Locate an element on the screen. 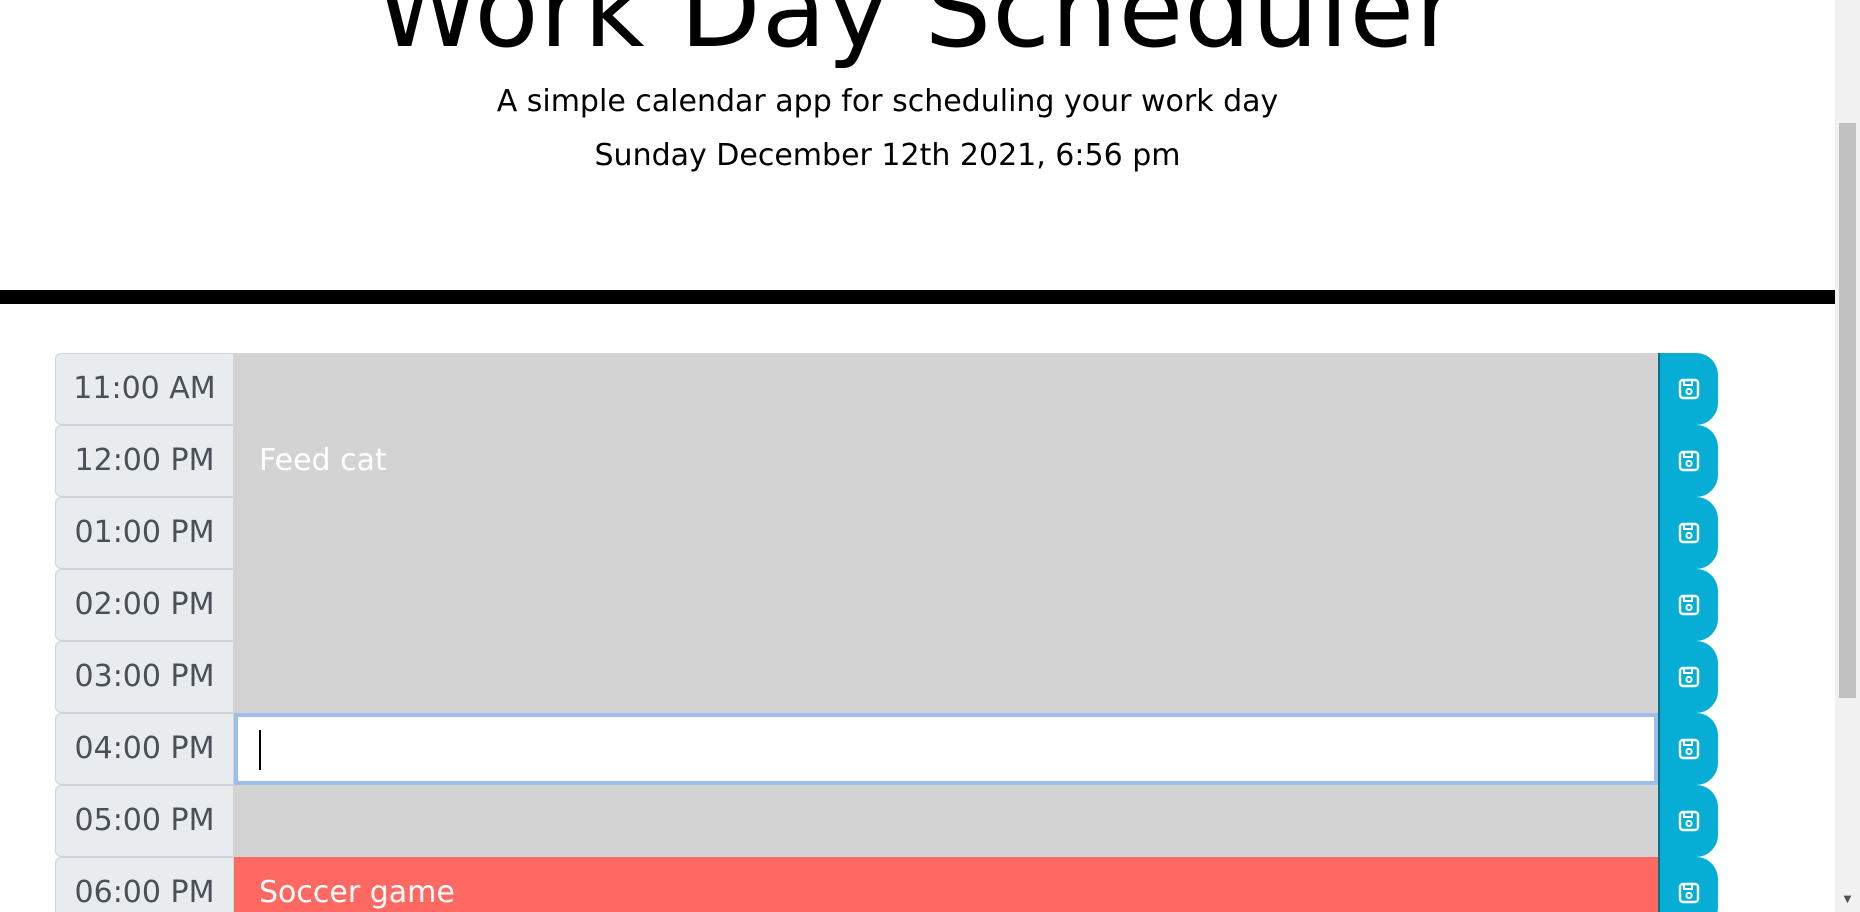 This screenshot has height=912, width=1860. time-block-row: 11:00 AM is located at coordinates (887, 389).